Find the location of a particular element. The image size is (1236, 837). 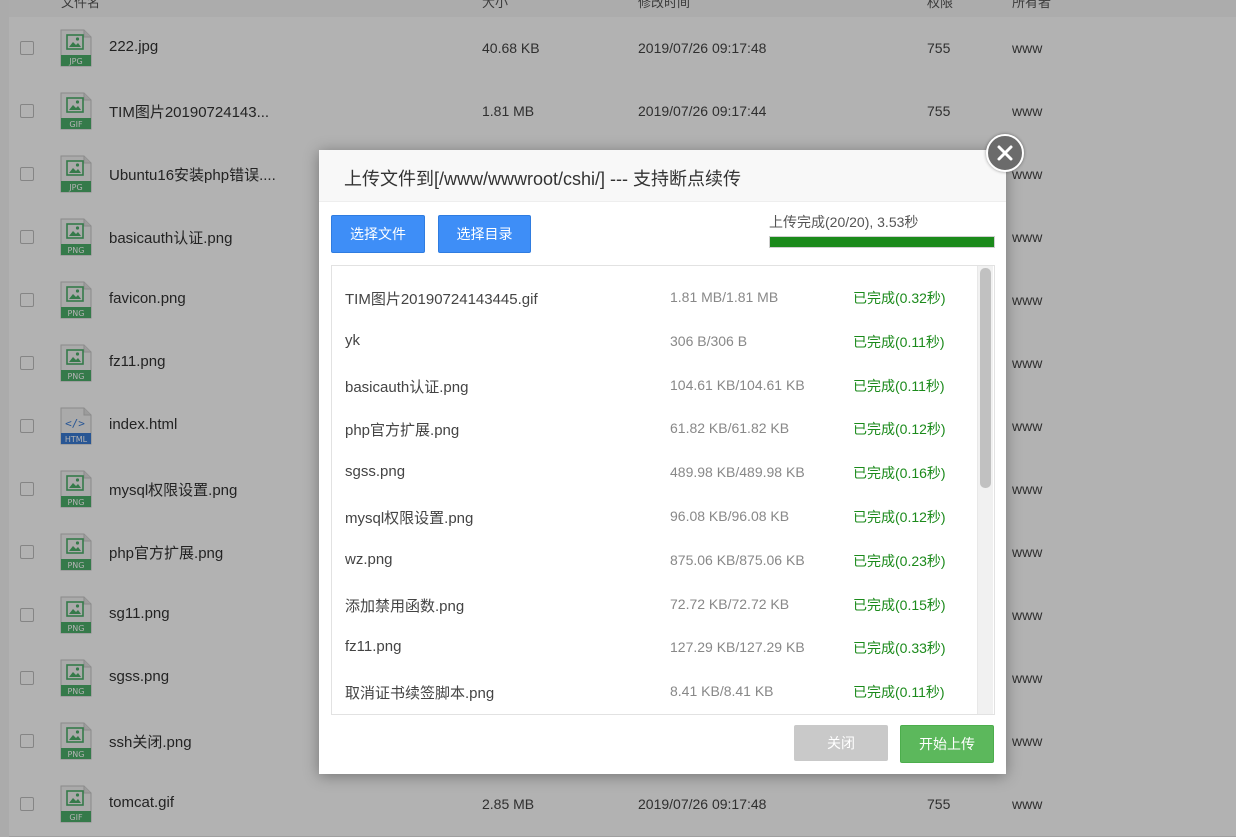

upload-file-status: 已完成(0.16秒) is located at coordinates (899, 473).